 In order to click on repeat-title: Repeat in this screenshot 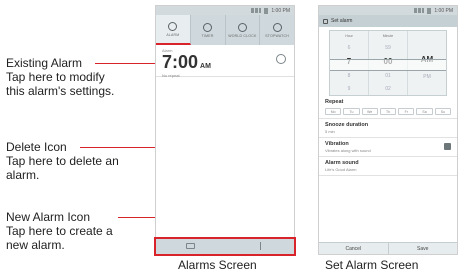, I will do `click(334, 102)`.